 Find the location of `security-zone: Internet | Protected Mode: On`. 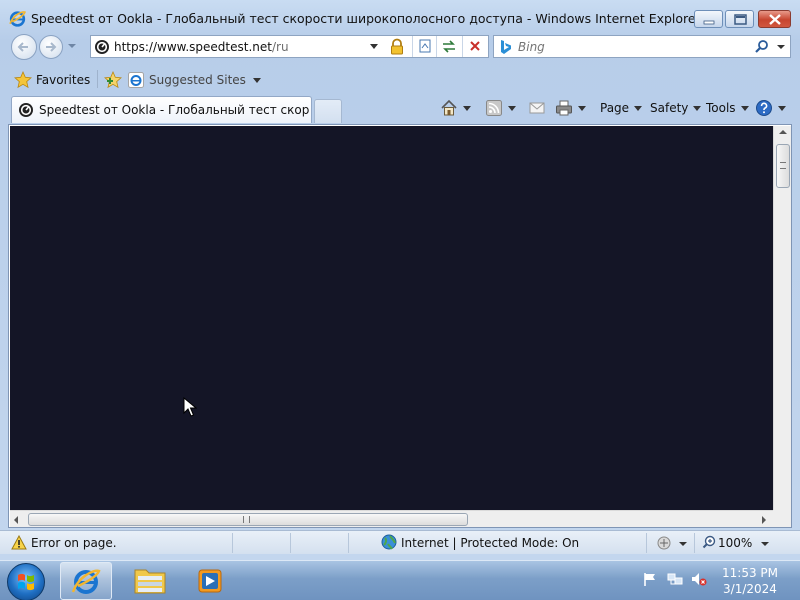

security-zone: Internet | Protected Mode: On is located at coordinates (490, 543).